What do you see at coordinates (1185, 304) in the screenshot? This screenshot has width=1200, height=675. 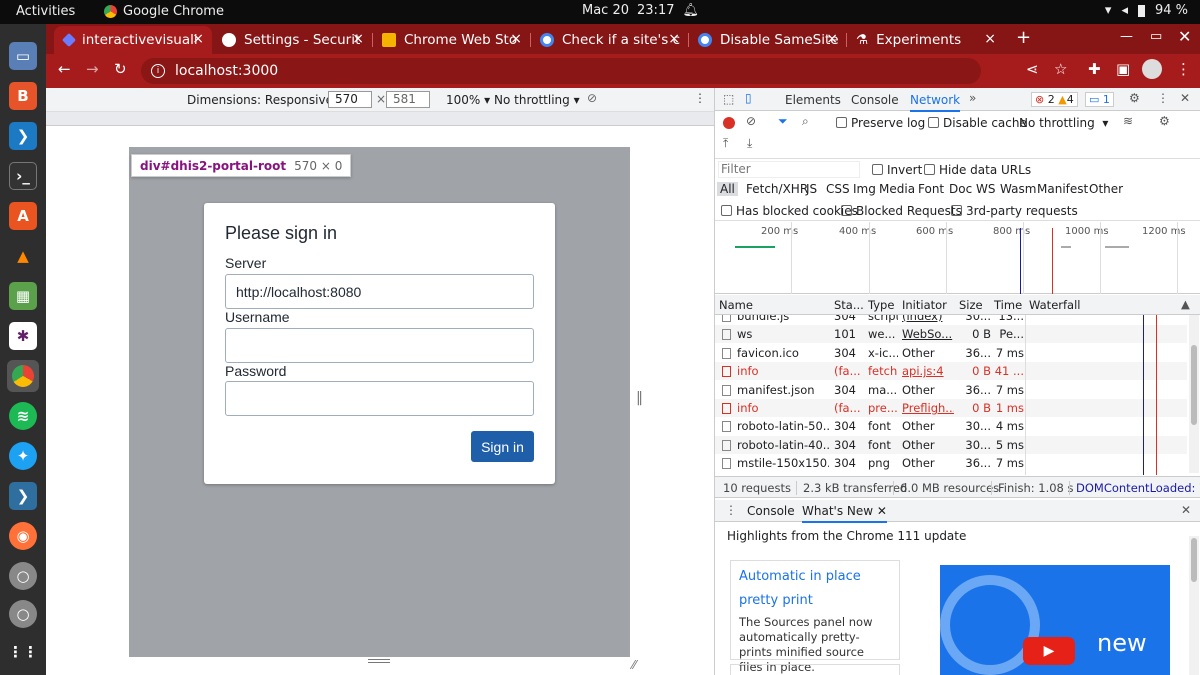 I see `sort-up-icon: ▲` at bounding box center [1185, 304].